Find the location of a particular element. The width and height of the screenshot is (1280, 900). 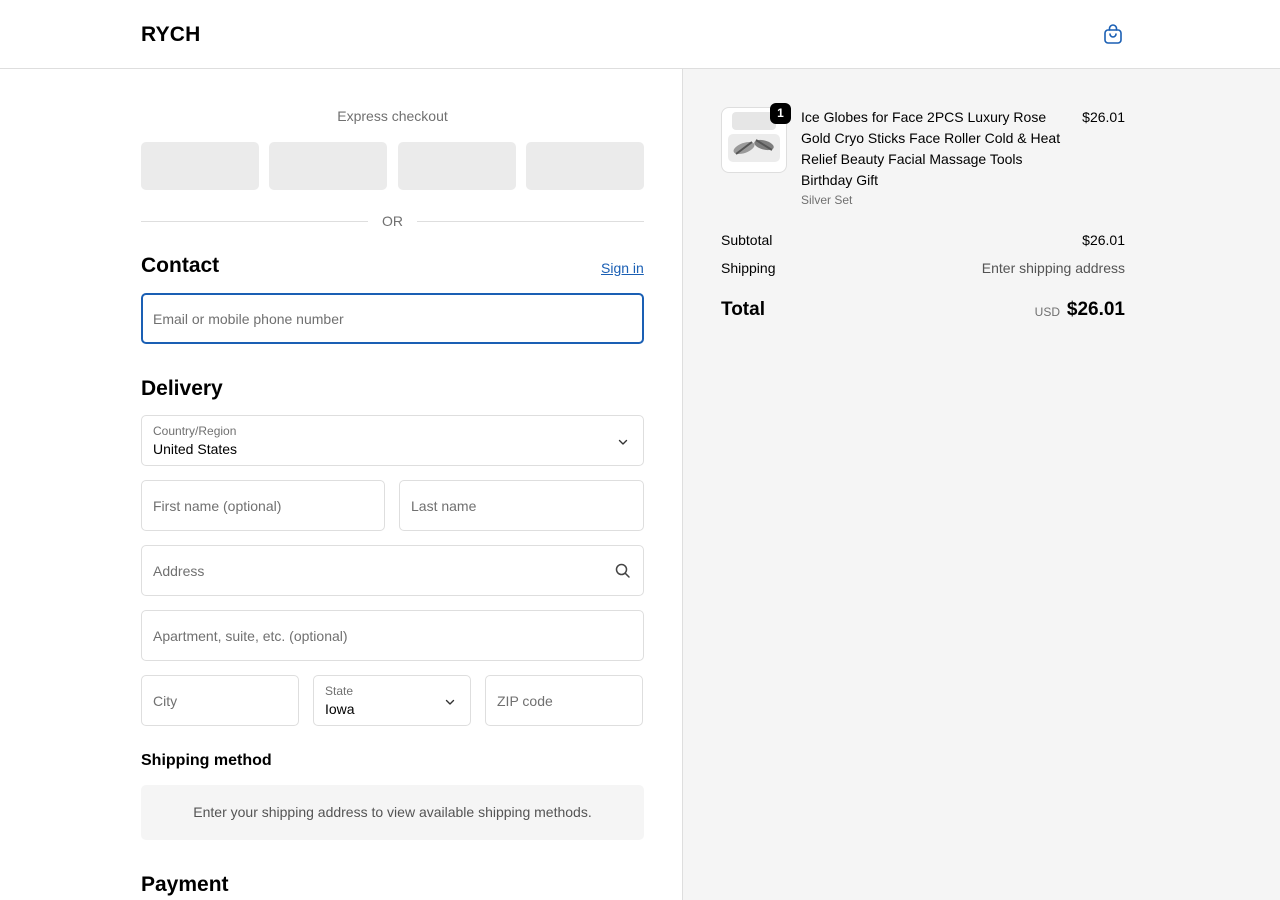

address-field: Address is located at coordinates (392, 570).